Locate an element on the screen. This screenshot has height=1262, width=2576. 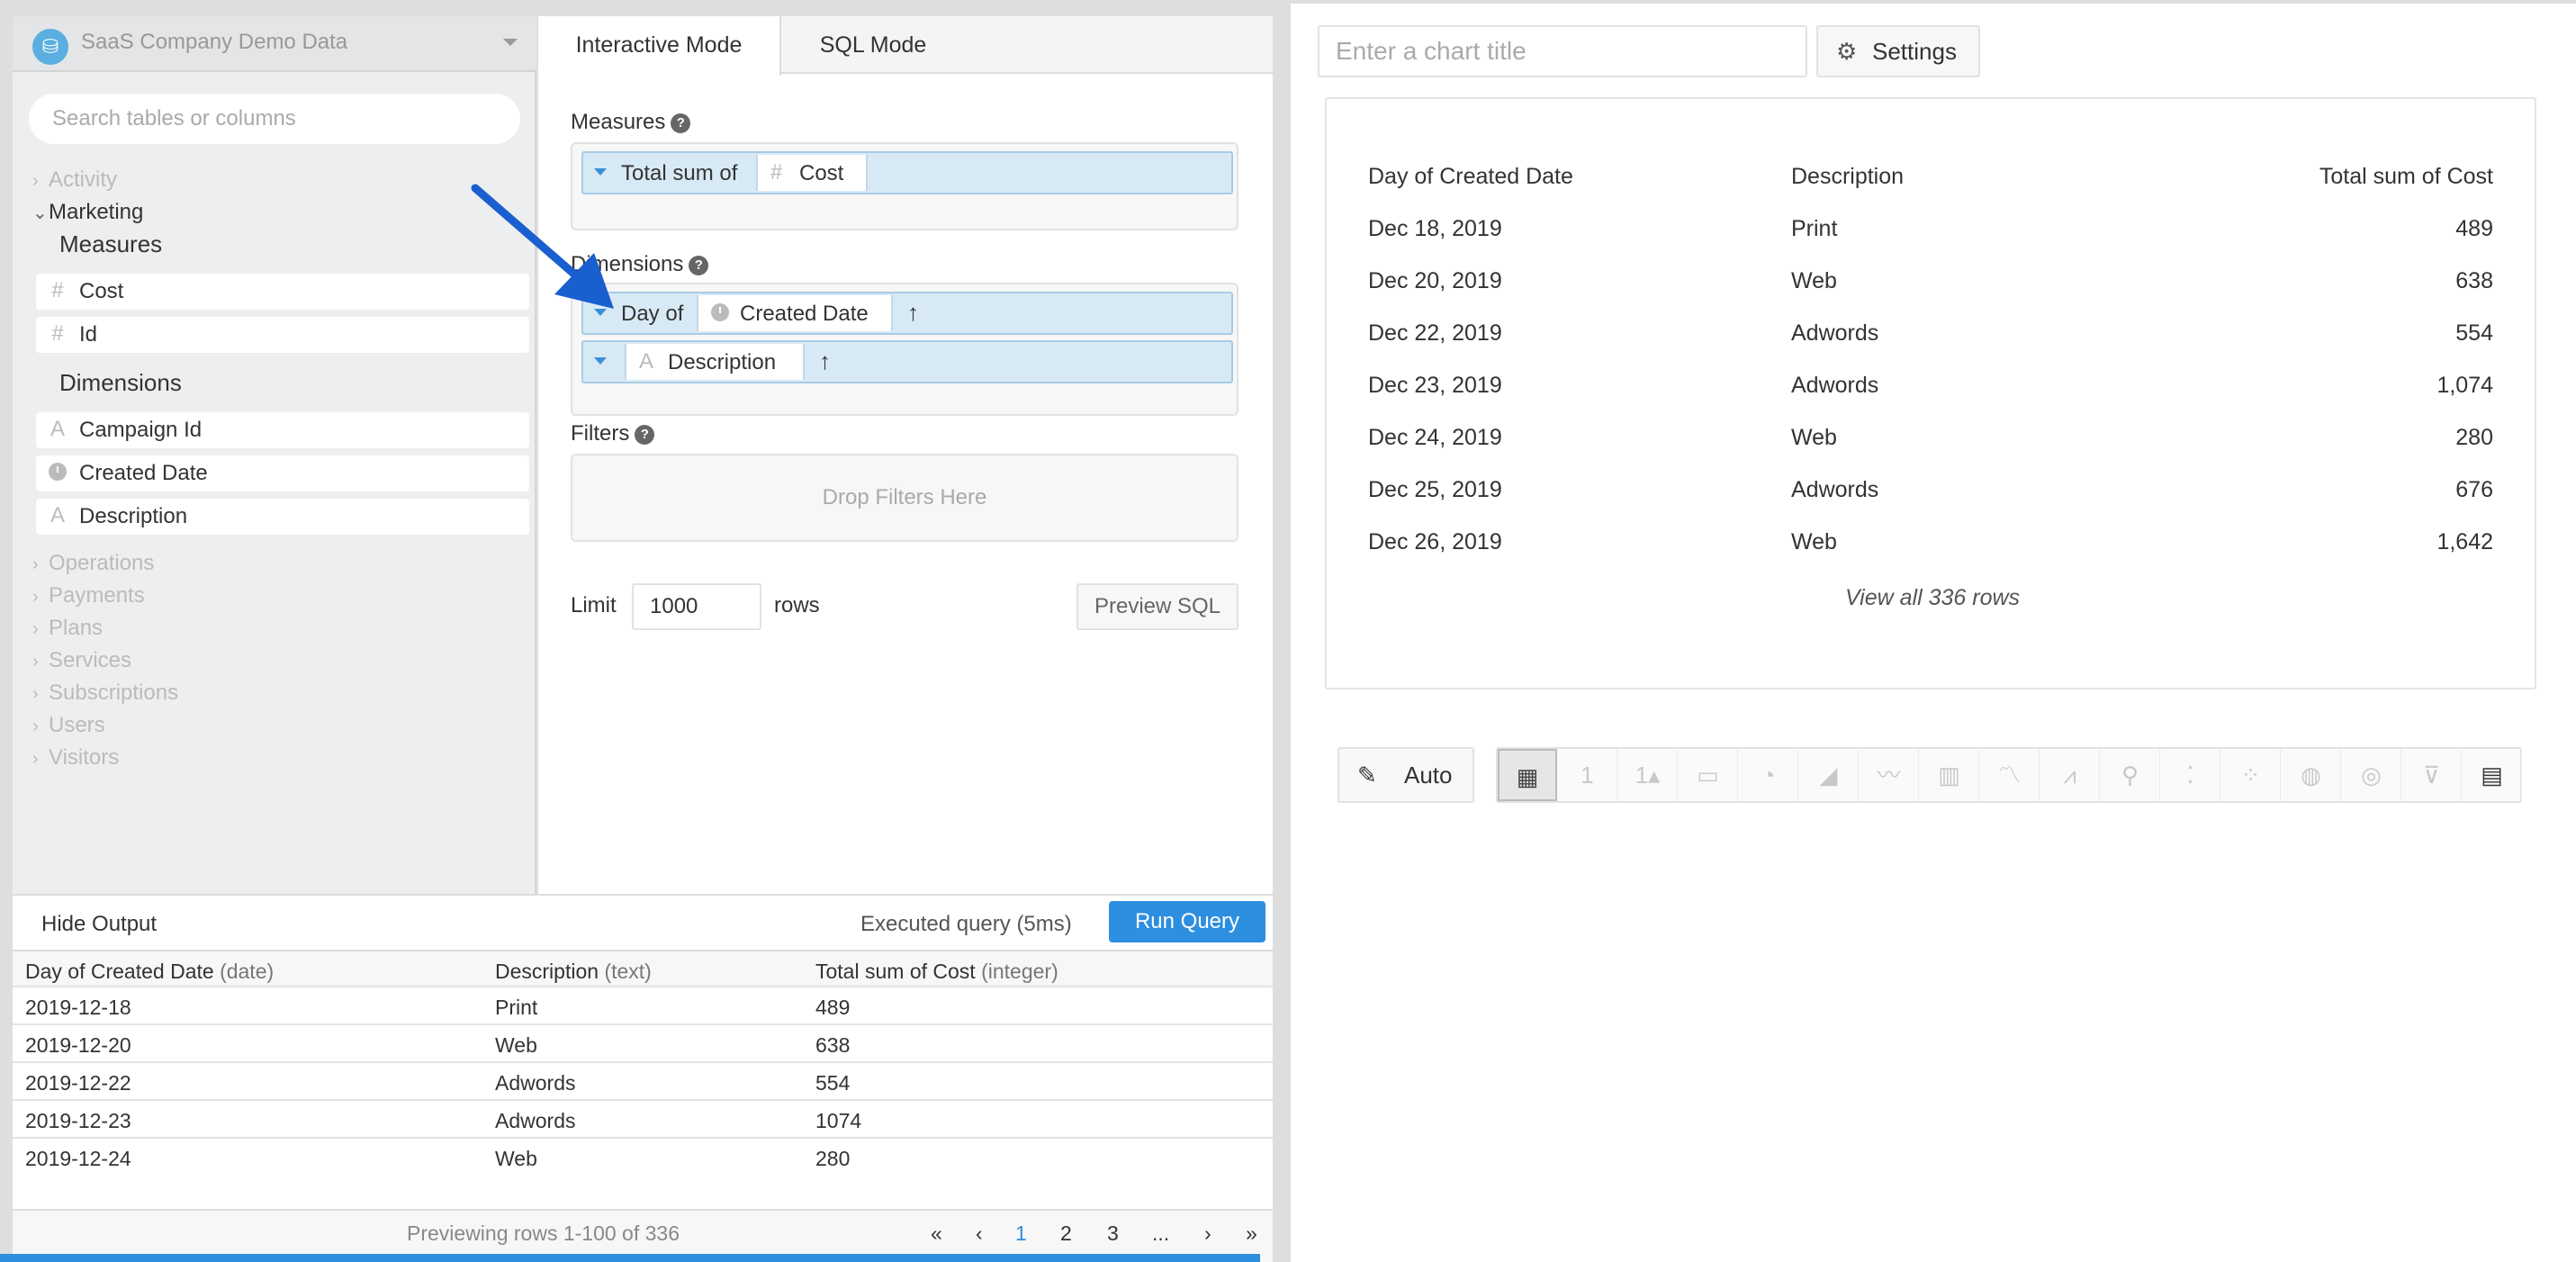
table-item-plans: › Plans is located at coordinates (67, 628).